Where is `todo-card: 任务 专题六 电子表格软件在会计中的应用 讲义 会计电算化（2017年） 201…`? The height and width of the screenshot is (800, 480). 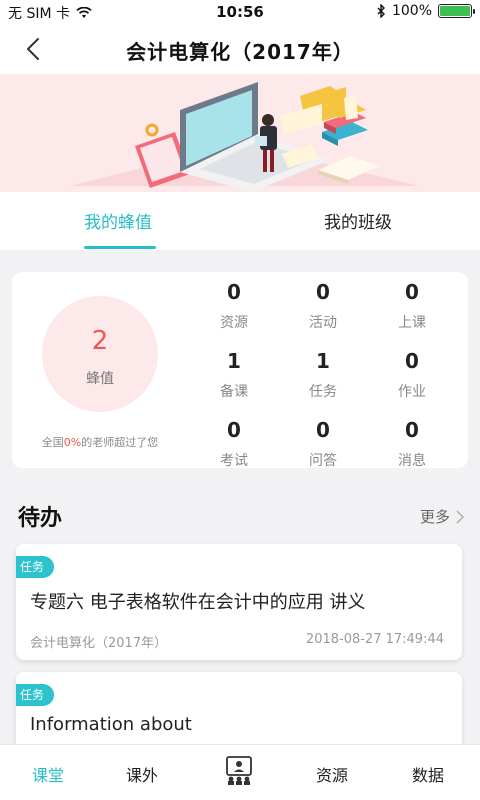
todo-card: 任务 专题六 电子表格软件在会计中的应用 讲义 会计电算化（2017年） 201… is located at coordinates (239, 602).